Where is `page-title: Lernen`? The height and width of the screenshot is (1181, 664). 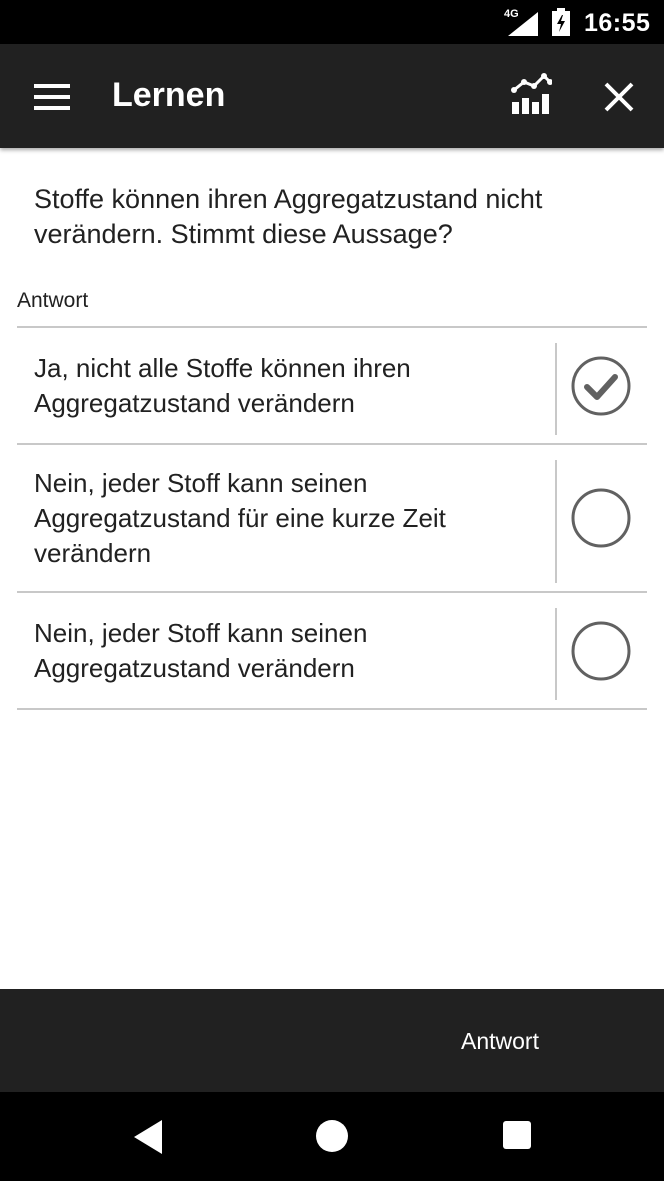 page-title: Lernen is located at coordinates (169, 95).